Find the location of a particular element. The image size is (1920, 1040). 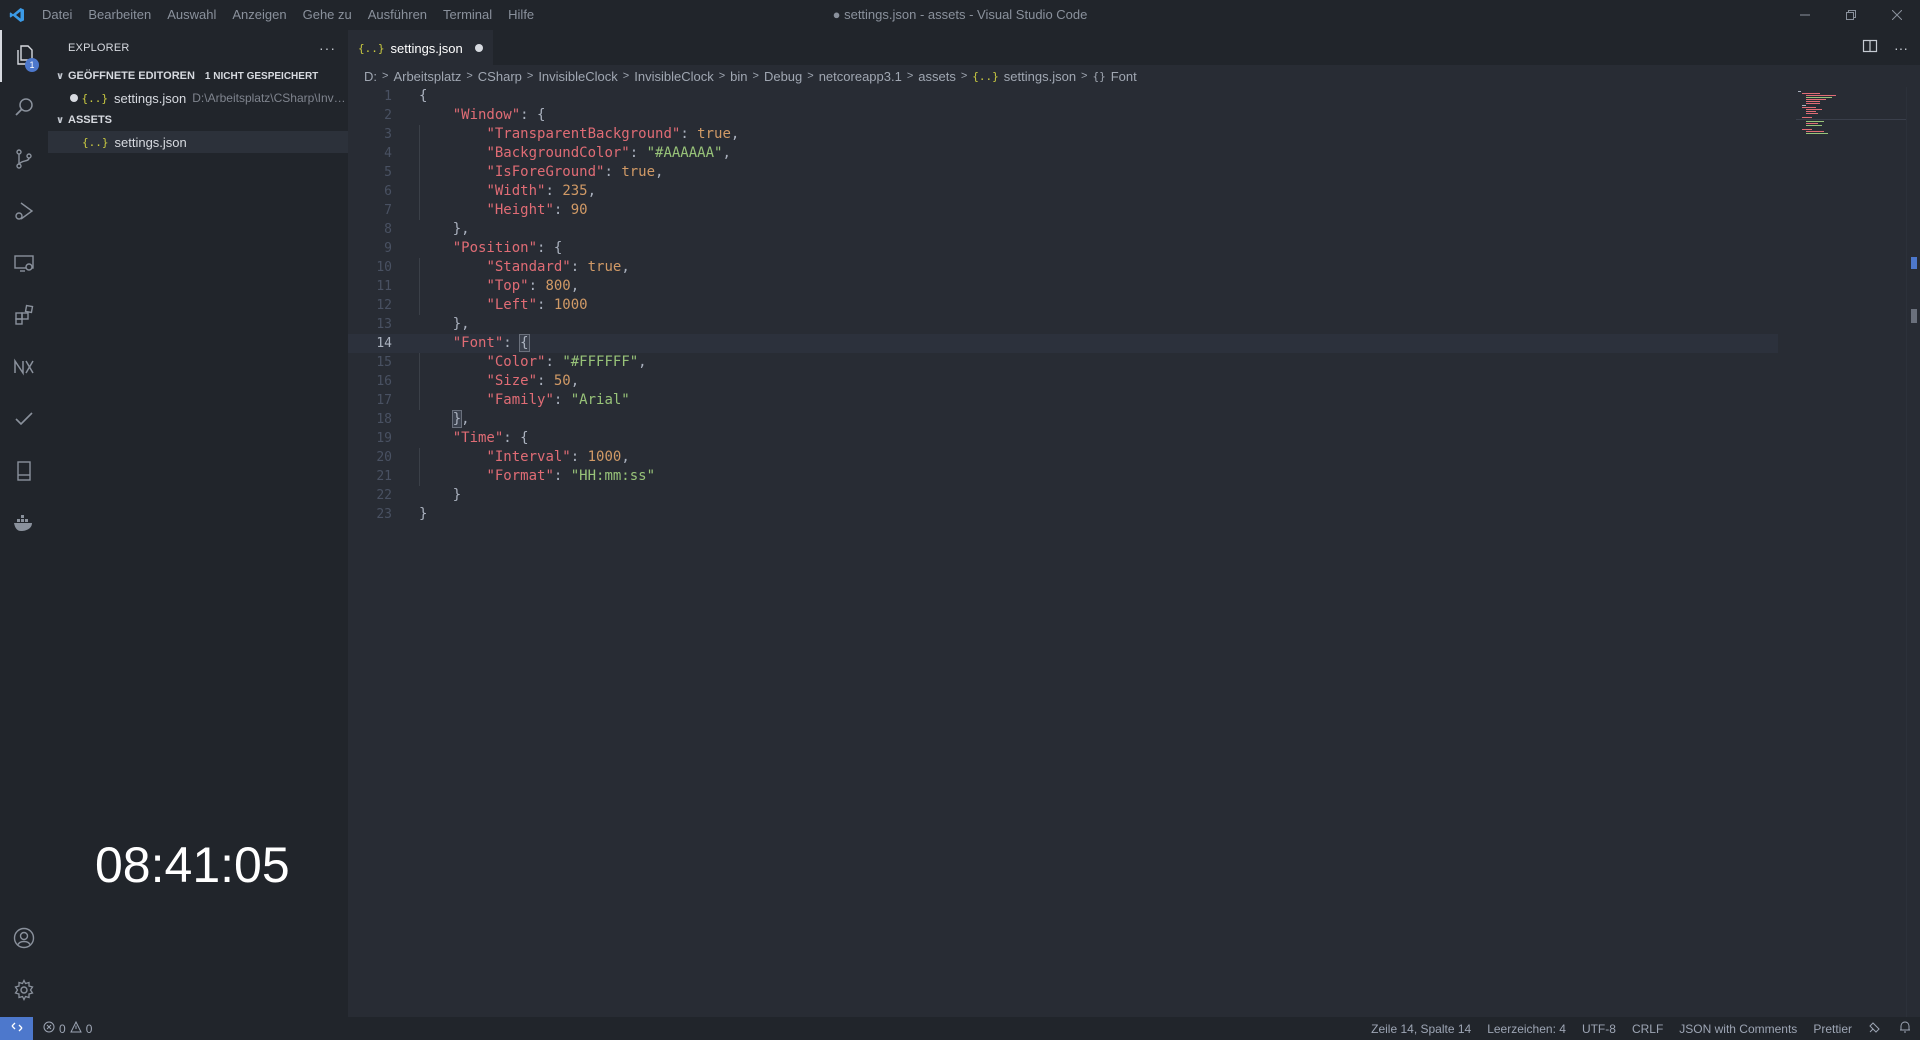

bookmarks-button is located at coordinates (24, 472).